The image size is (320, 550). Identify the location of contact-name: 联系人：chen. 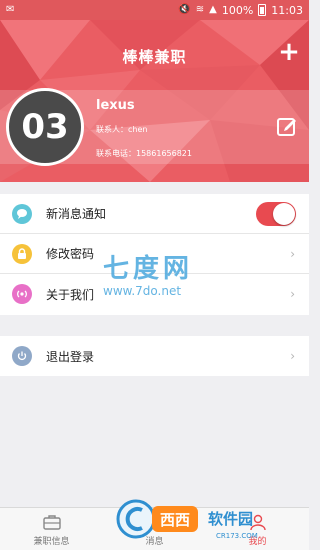
(122, 129).